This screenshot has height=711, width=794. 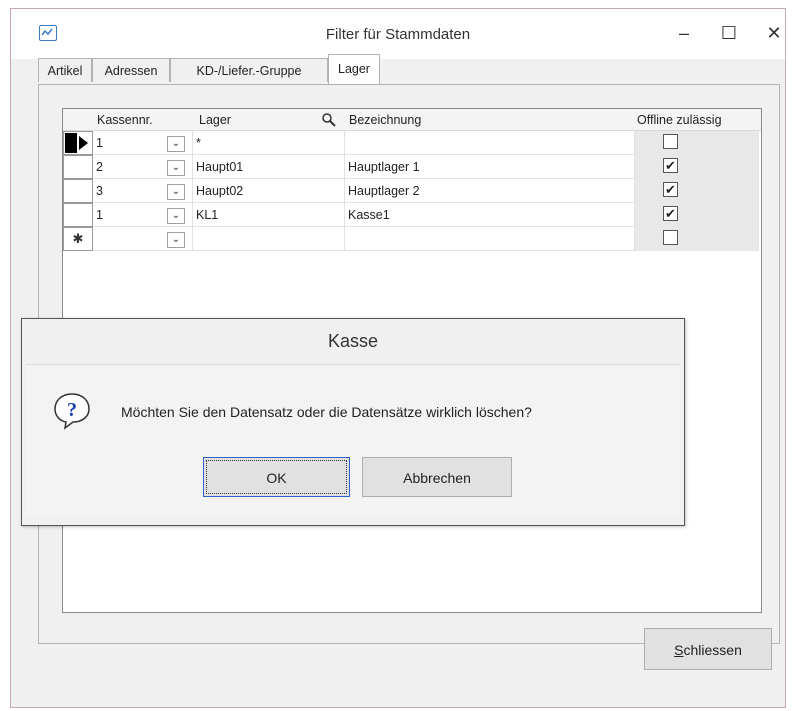 I want to click on table-row: 1 ⌄ KL1 Kasse1 ✔, so click(x=411, y=215).